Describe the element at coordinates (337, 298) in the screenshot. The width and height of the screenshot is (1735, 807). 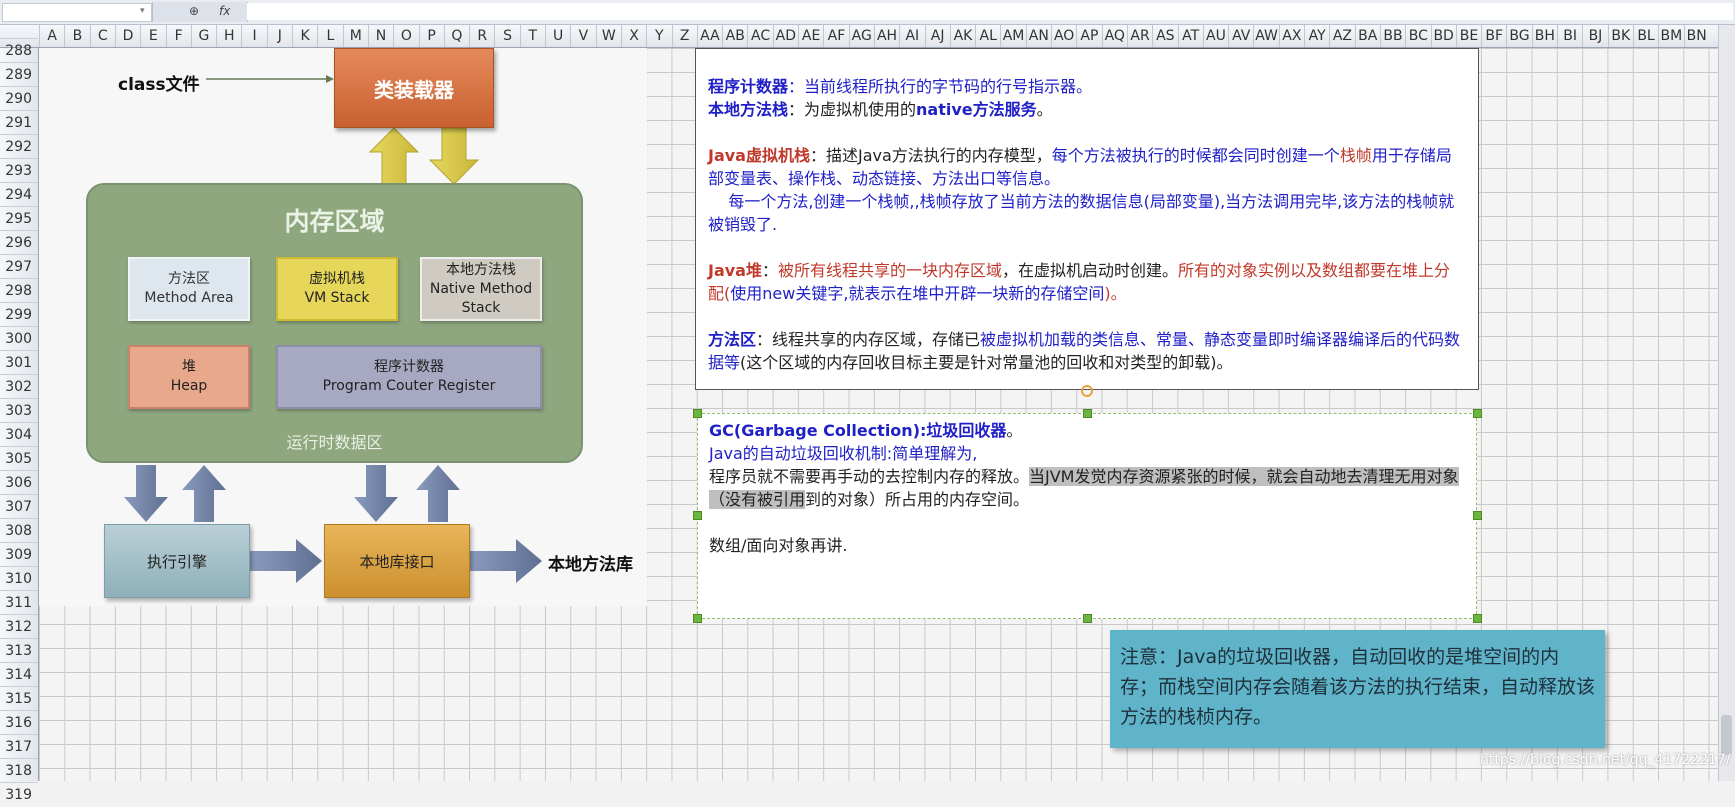
I see `vm-stack-en: VM Stack` at that location.